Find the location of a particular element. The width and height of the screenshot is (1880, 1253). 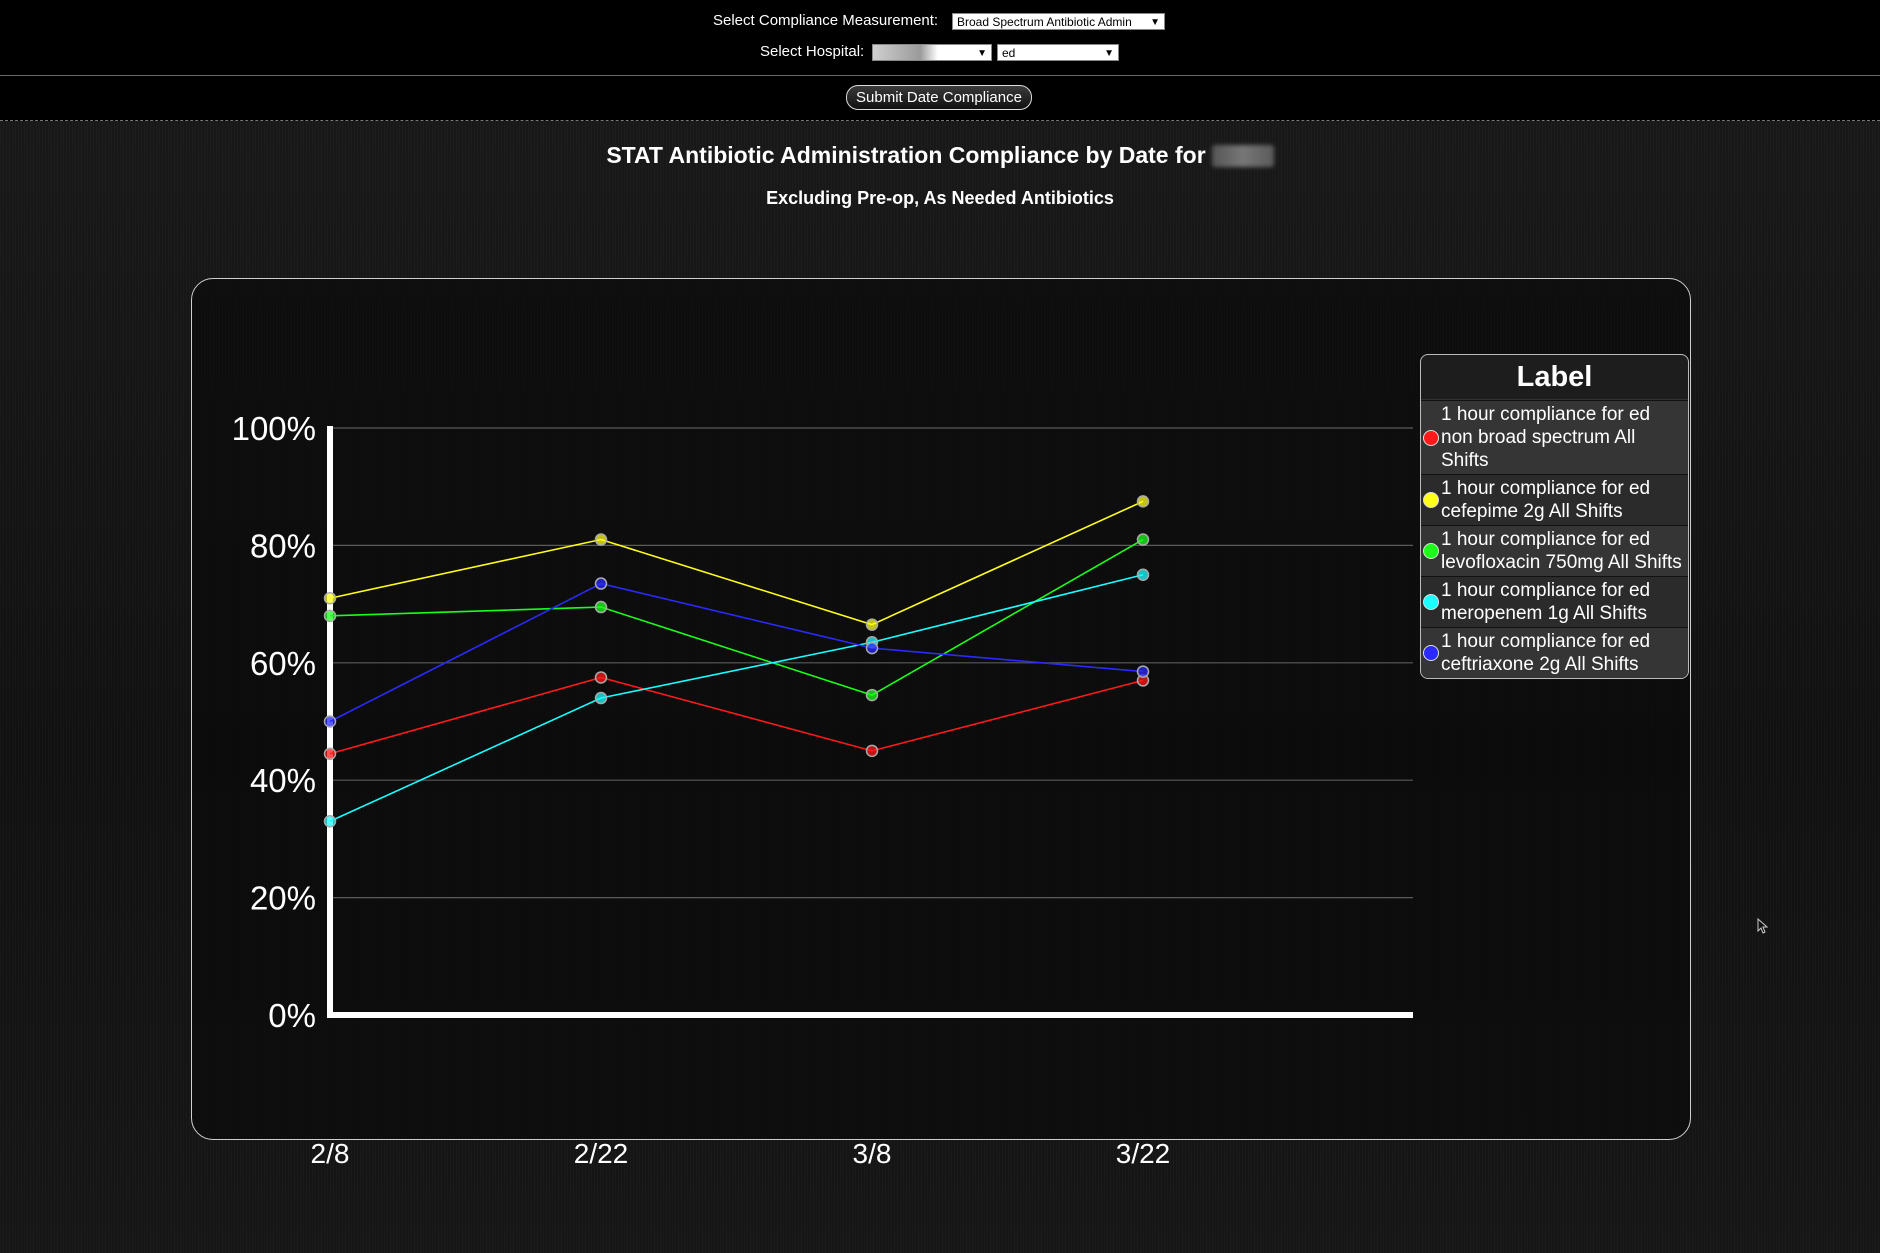

y-tick-label: 60% is located at coordinates (283, 663).